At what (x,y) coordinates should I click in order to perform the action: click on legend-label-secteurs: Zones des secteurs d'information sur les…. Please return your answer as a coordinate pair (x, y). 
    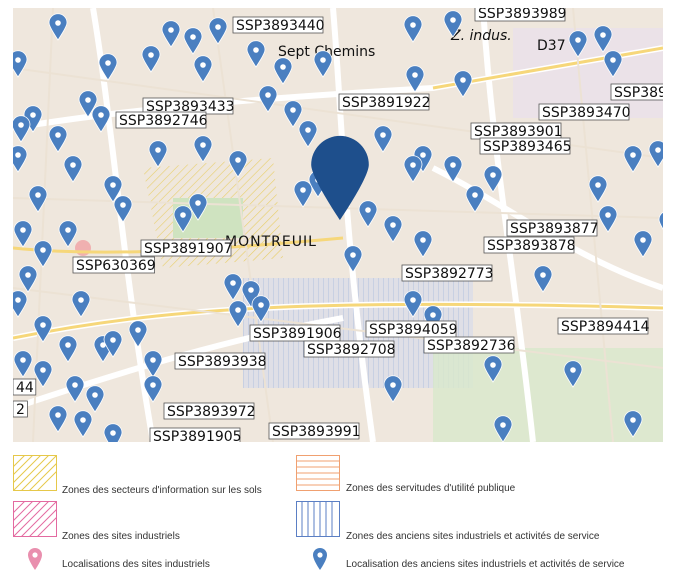
    Looking at the image, I should click on (162, 490).